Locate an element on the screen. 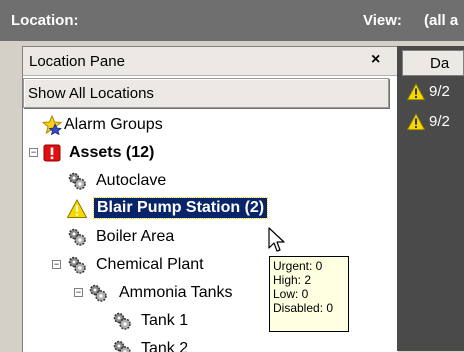  tree-item-label: Autoclave is located at coordinates (131, 180).